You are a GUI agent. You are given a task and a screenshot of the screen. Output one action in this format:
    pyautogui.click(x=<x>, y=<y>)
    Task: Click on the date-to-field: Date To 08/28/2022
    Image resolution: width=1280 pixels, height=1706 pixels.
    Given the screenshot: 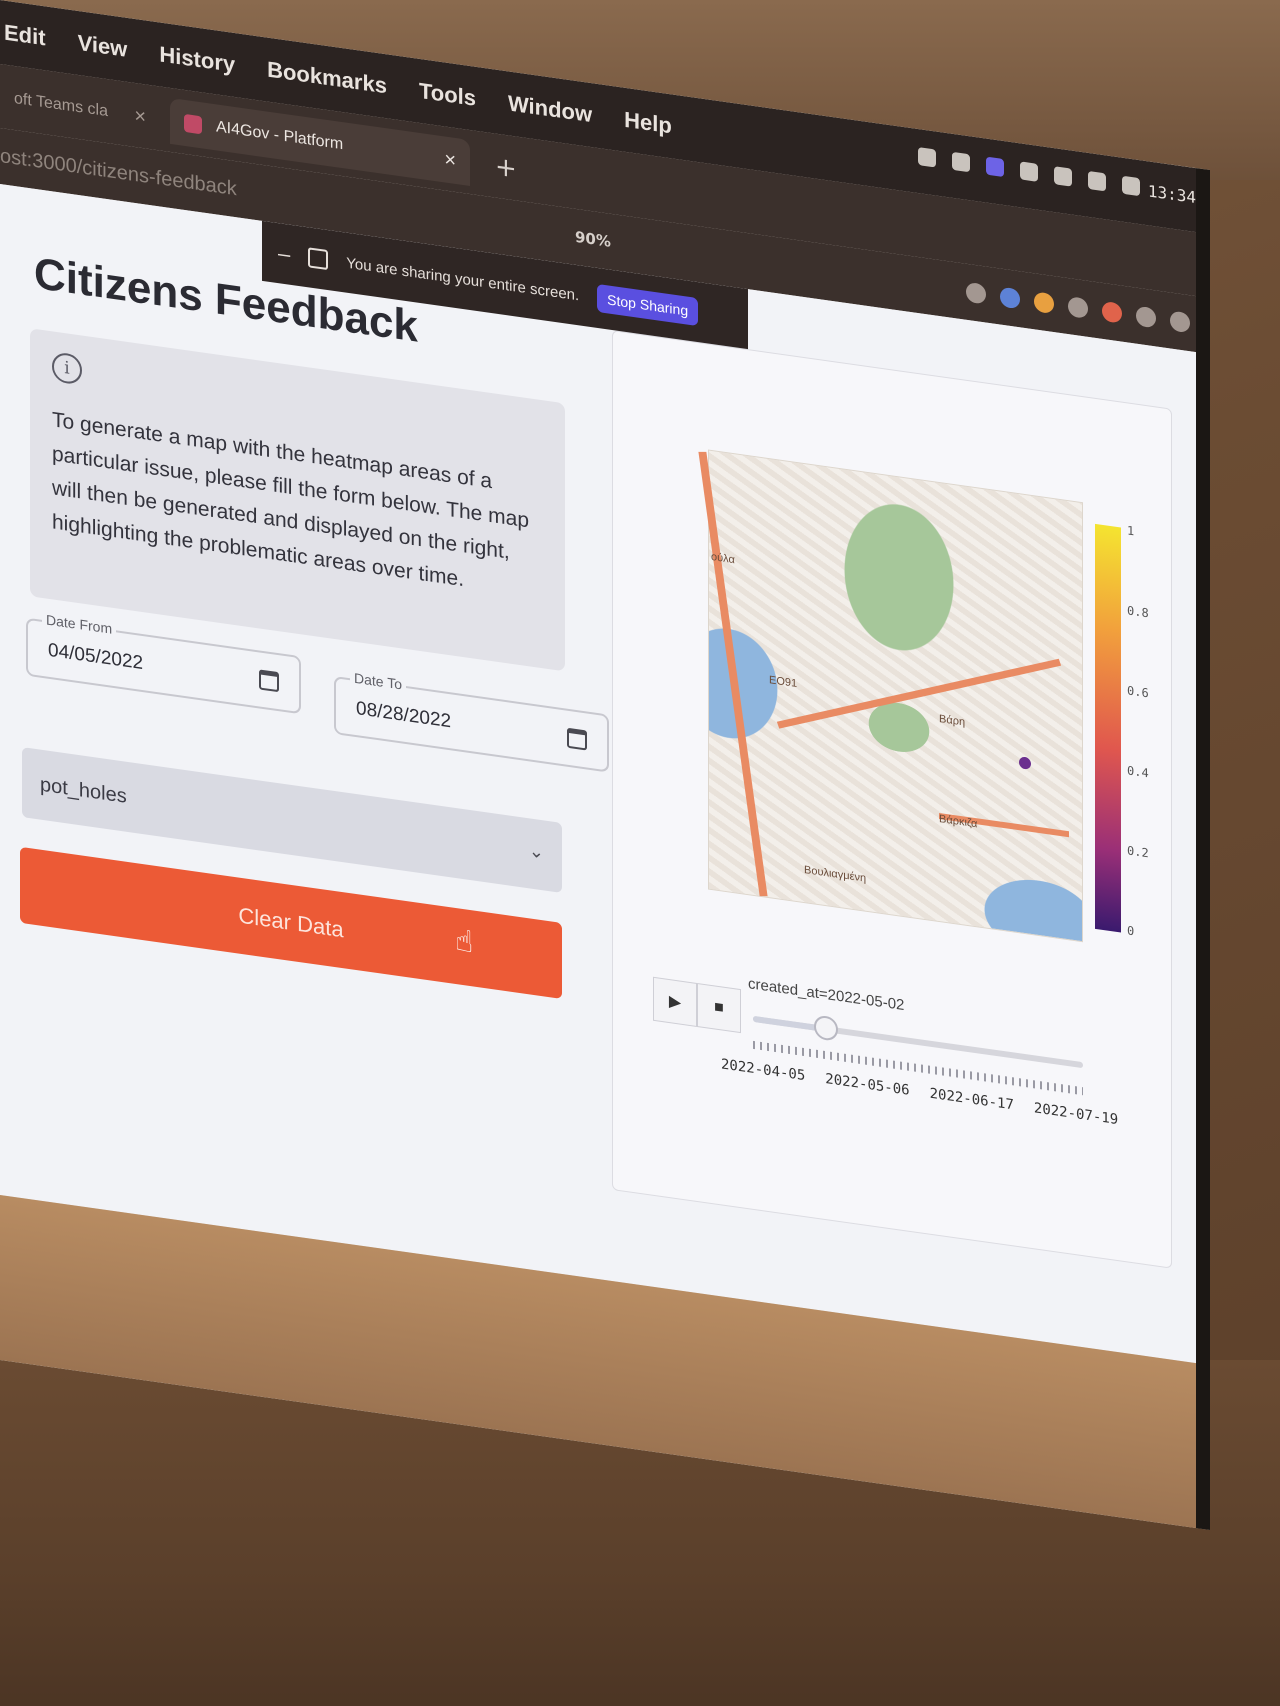 What is the action you would take?
    pyautogui.click(x=471, y=721)
    